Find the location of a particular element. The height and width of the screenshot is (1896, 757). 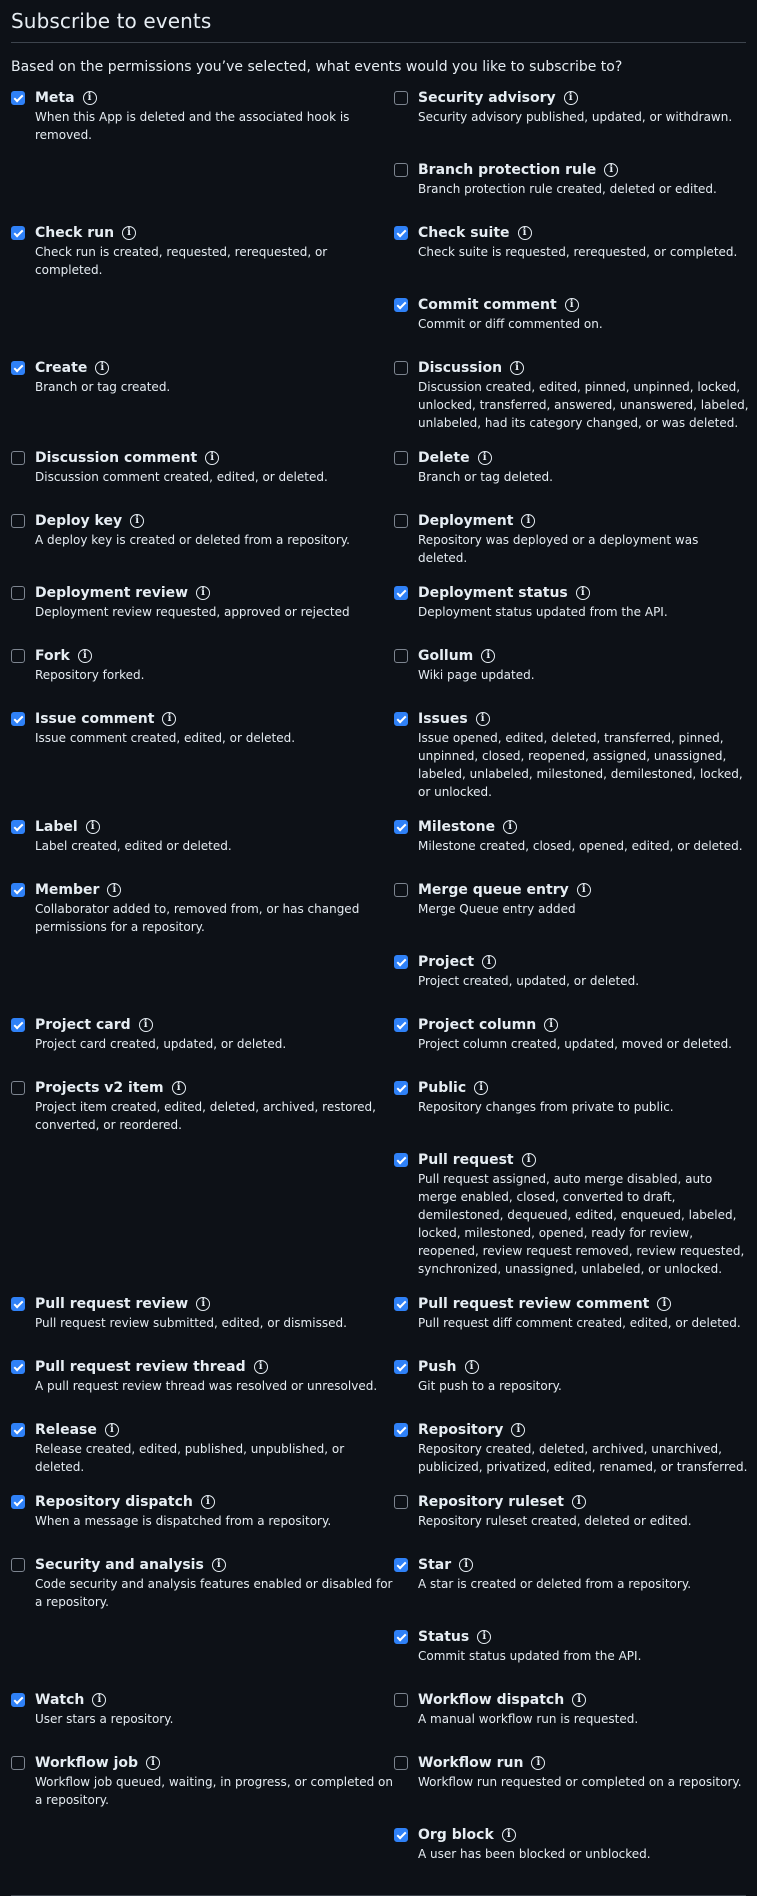

event-title: Pull request review comment i is located at coordinates (584, 1304).